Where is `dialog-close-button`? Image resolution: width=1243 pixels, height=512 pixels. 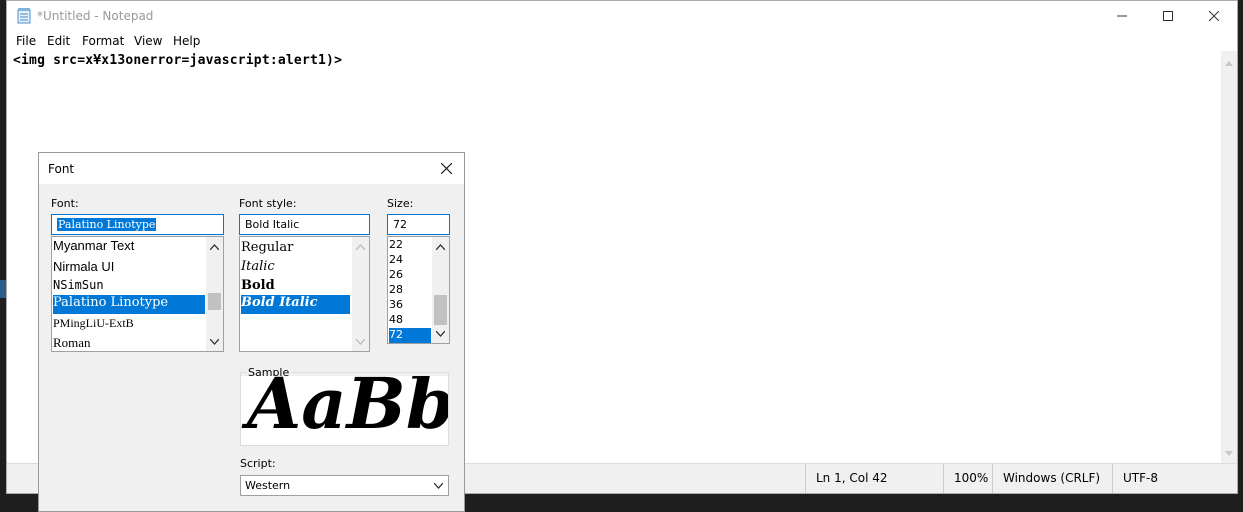
dialog-close-button is located at coordinates (446, 168).